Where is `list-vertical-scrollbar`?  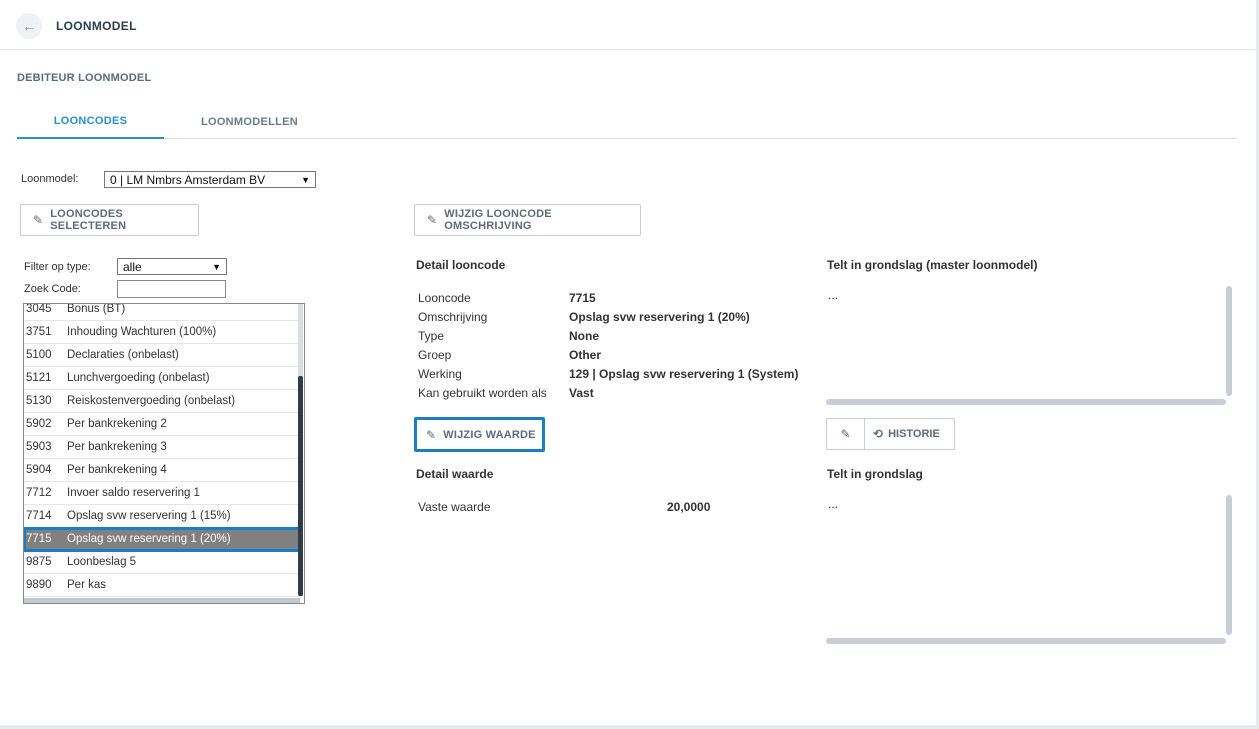 list-vertical-scrollbar is located at coordinates (300, 450).